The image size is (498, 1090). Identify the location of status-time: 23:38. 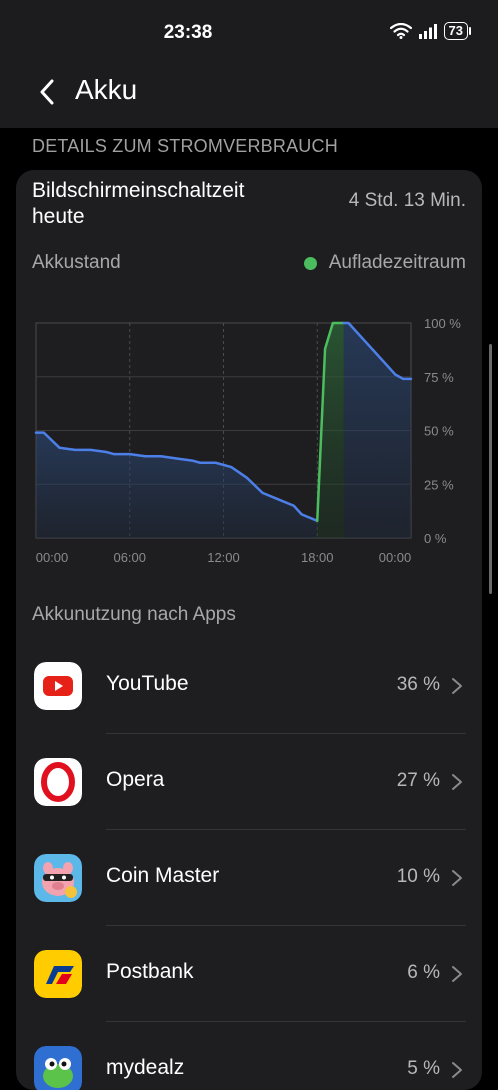
(188, 32).